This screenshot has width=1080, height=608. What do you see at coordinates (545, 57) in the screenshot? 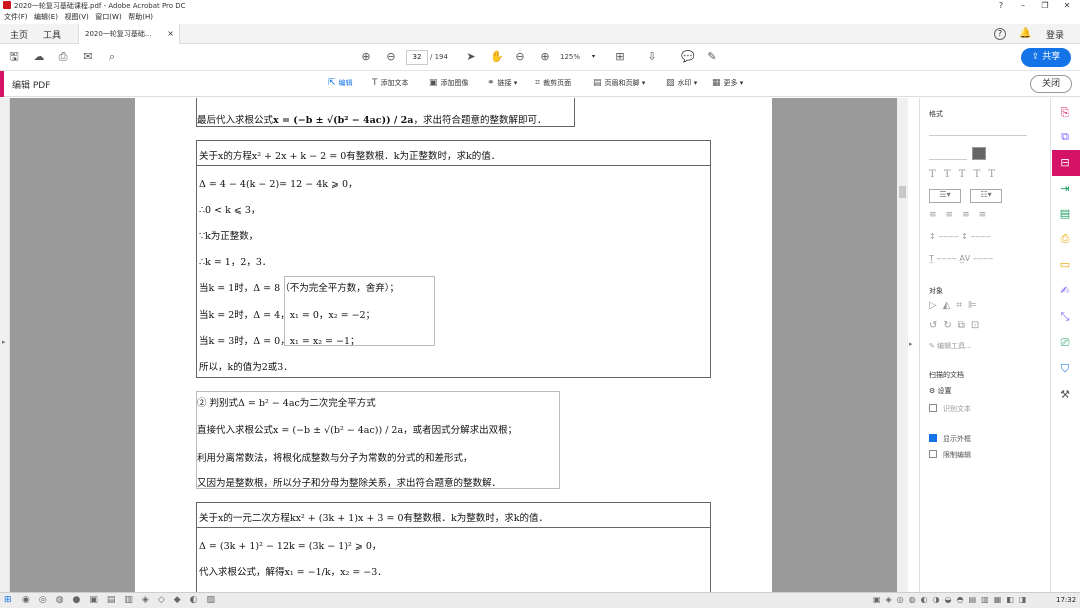
I see `zoom-in-icon: ⊕` at bounding box center [545, 57].